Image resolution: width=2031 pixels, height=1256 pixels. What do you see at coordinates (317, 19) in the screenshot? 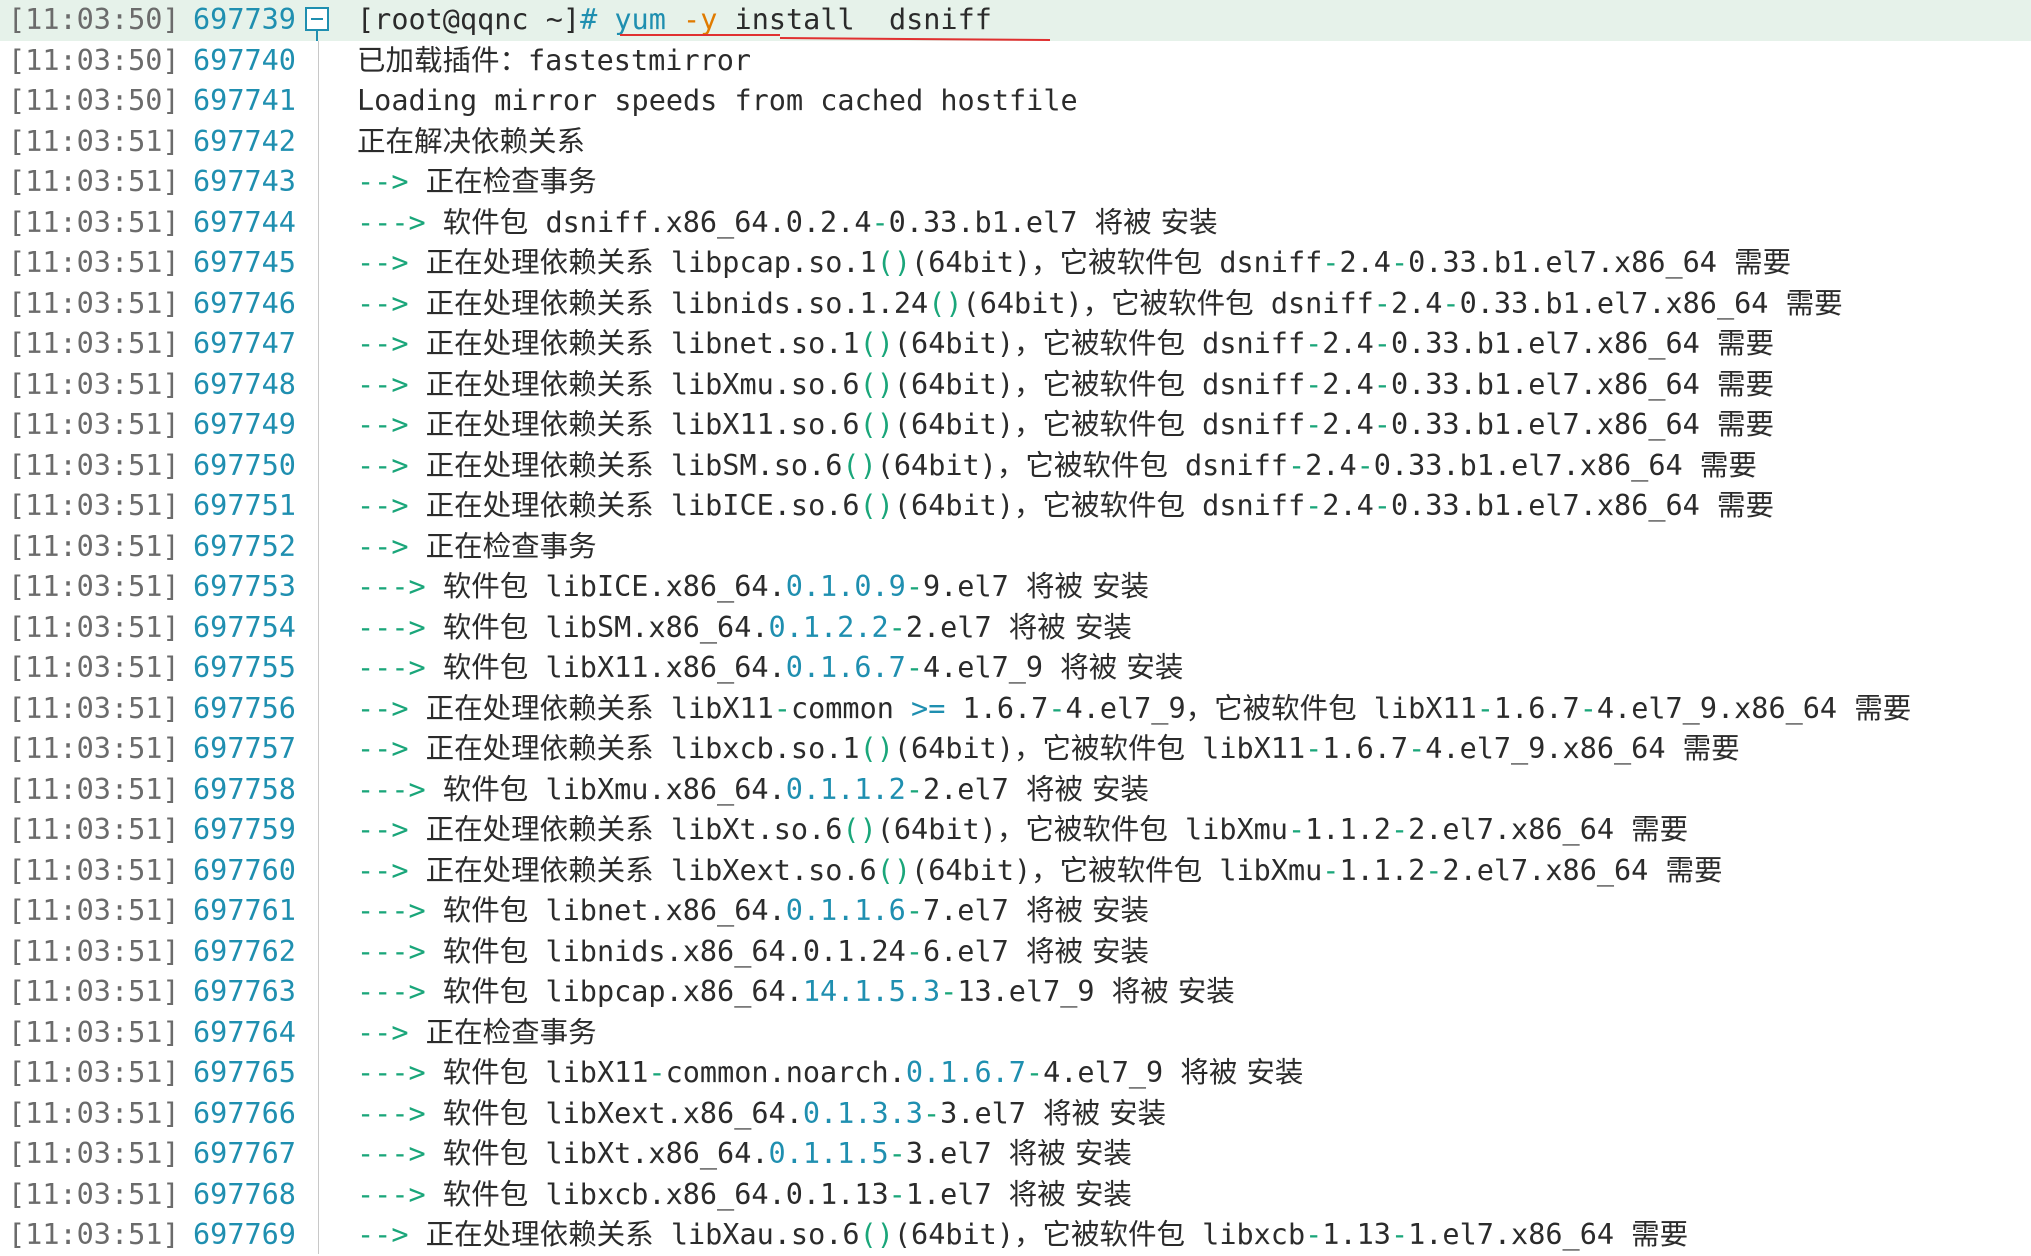
I see `fold-collapse-icon` at bounding box center [317, 19].